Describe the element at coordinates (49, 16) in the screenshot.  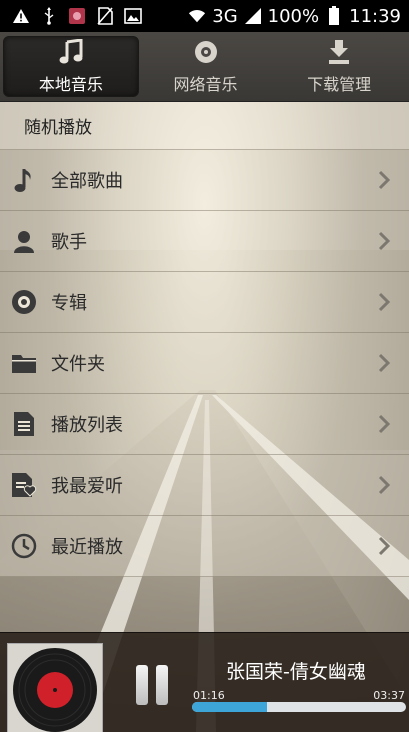
I see `usb-icon` at that location.